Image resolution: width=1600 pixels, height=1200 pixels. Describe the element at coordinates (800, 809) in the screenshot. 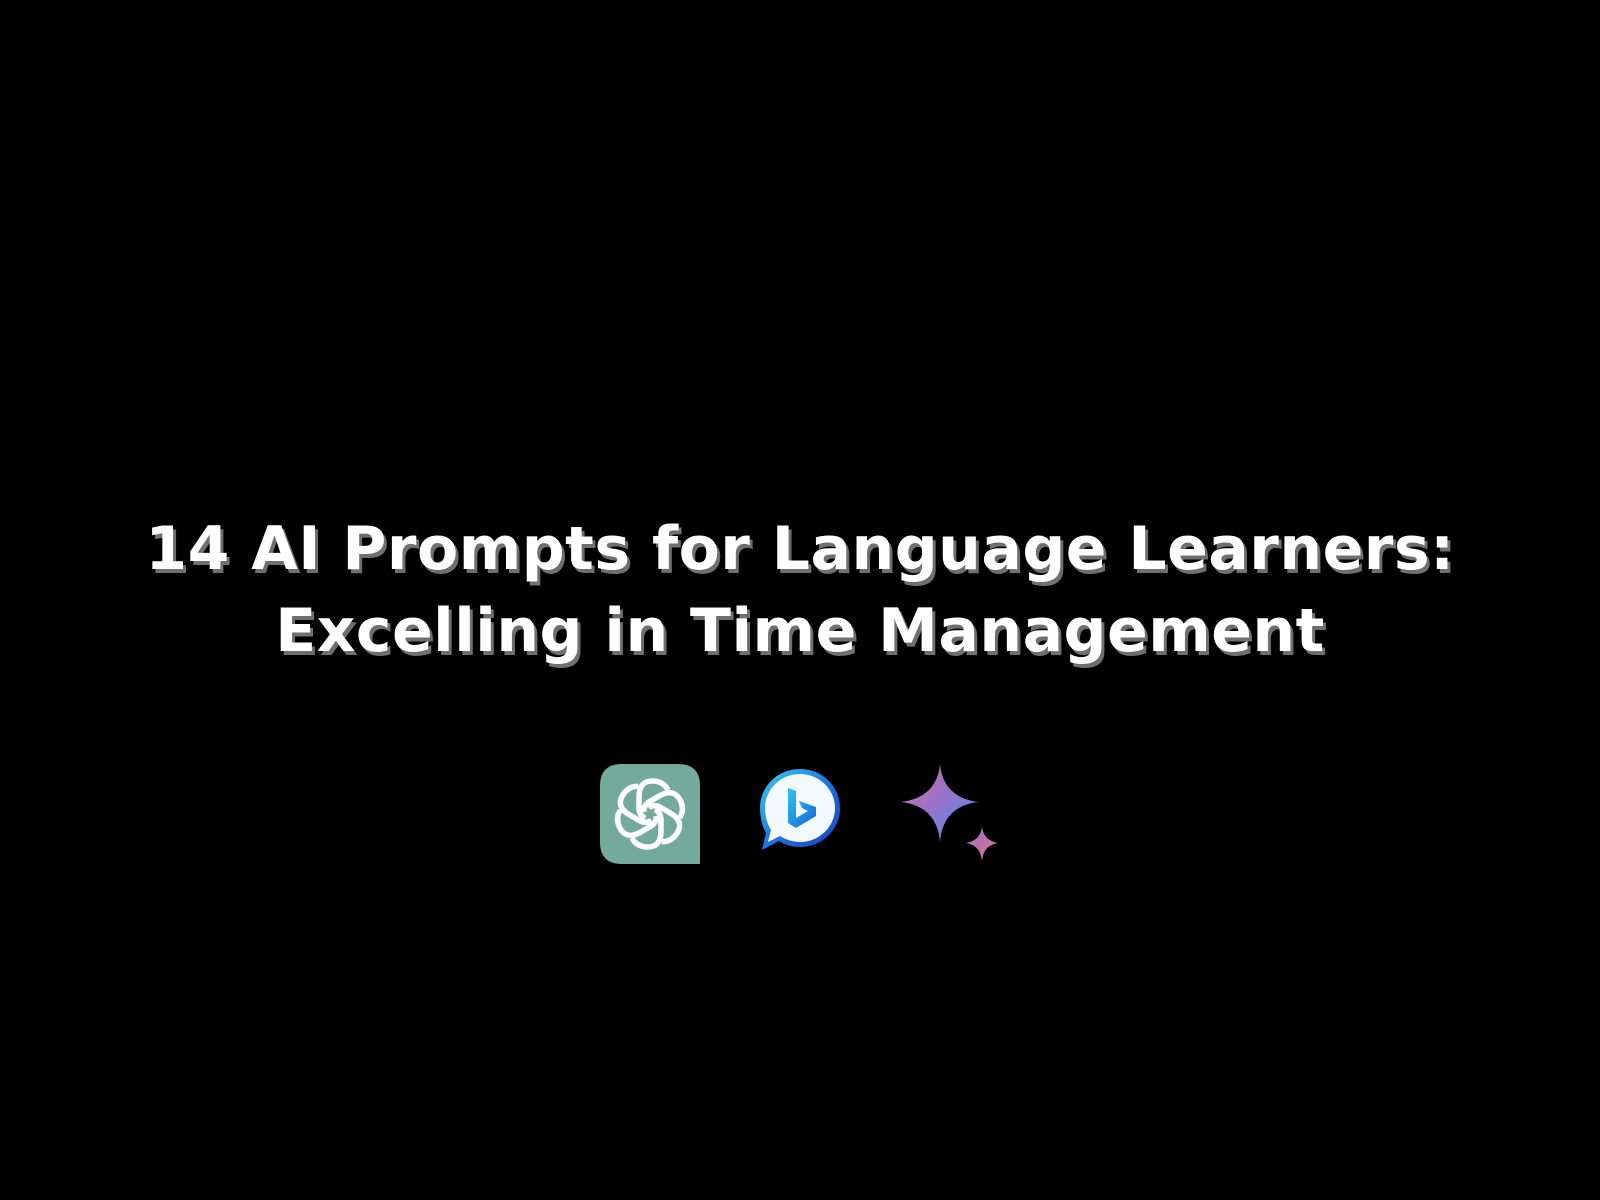

I see `bing-chat-logo-icon` at that location.